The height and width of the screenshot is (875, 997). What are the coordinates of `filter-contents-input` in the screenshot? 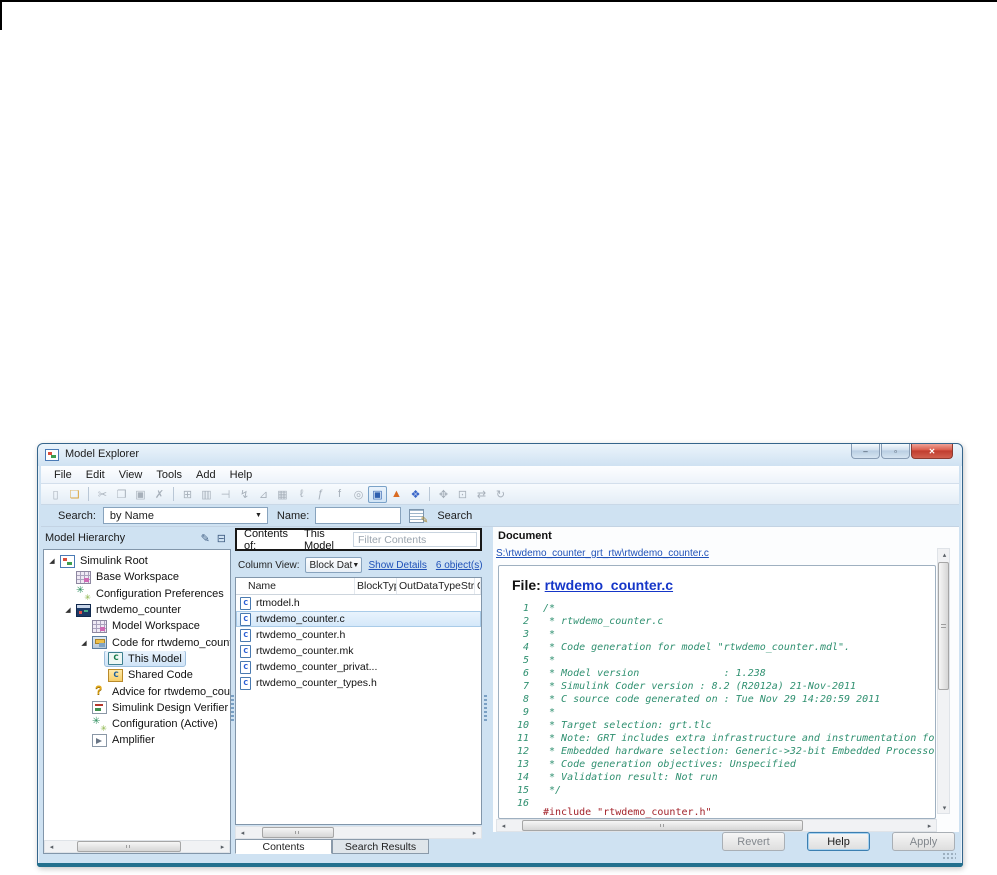 It's located at (415, 539).